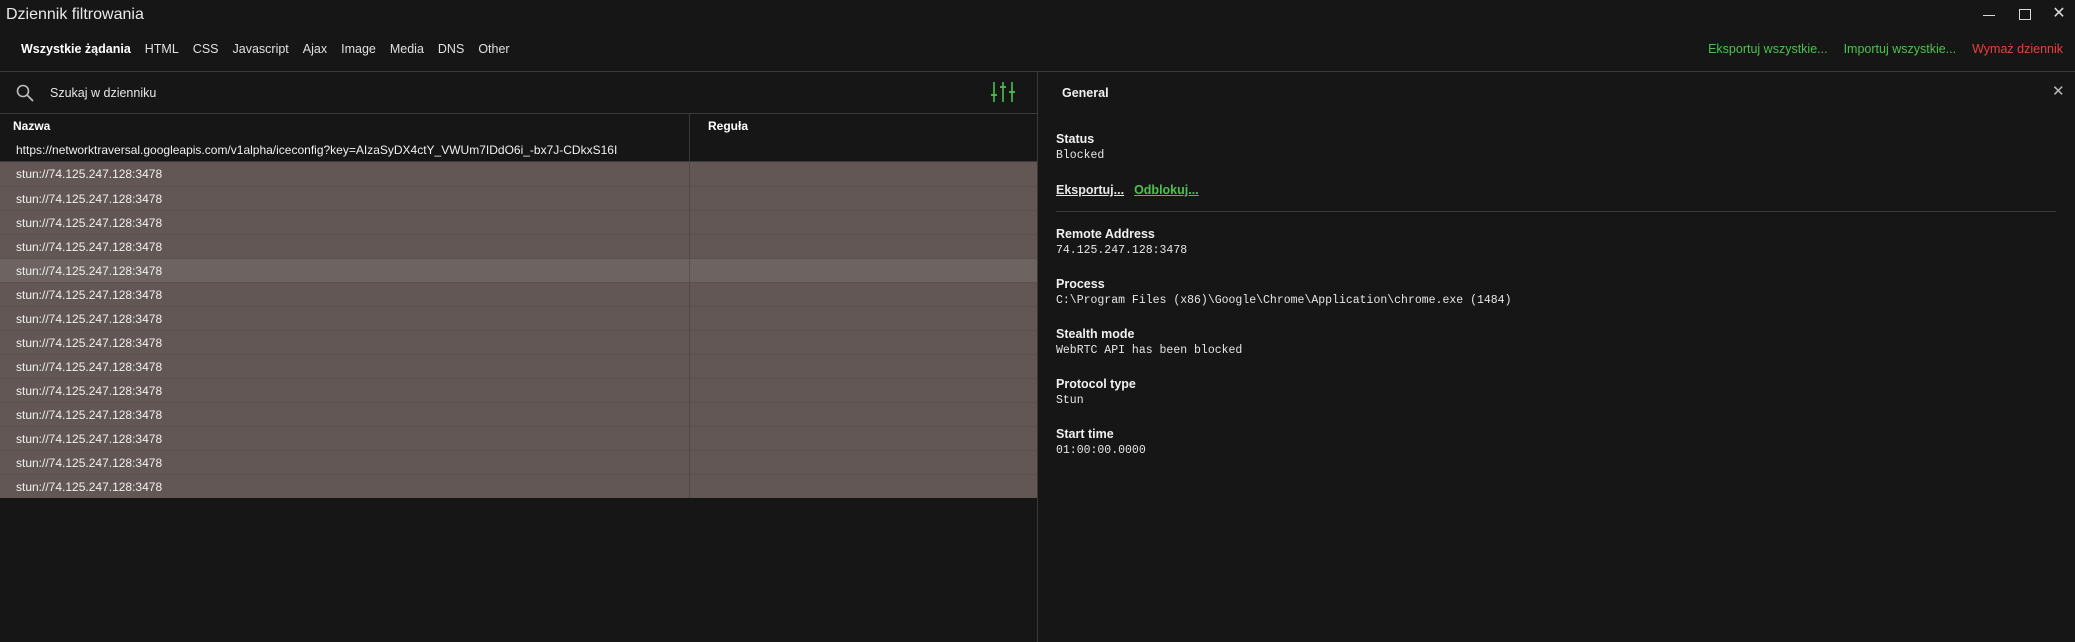  What do you see at coordinates (1037, 17) in the screenshot?
I see `title-bar: Dziennik filtrowania ✕` at bounding box center [1037, 17].